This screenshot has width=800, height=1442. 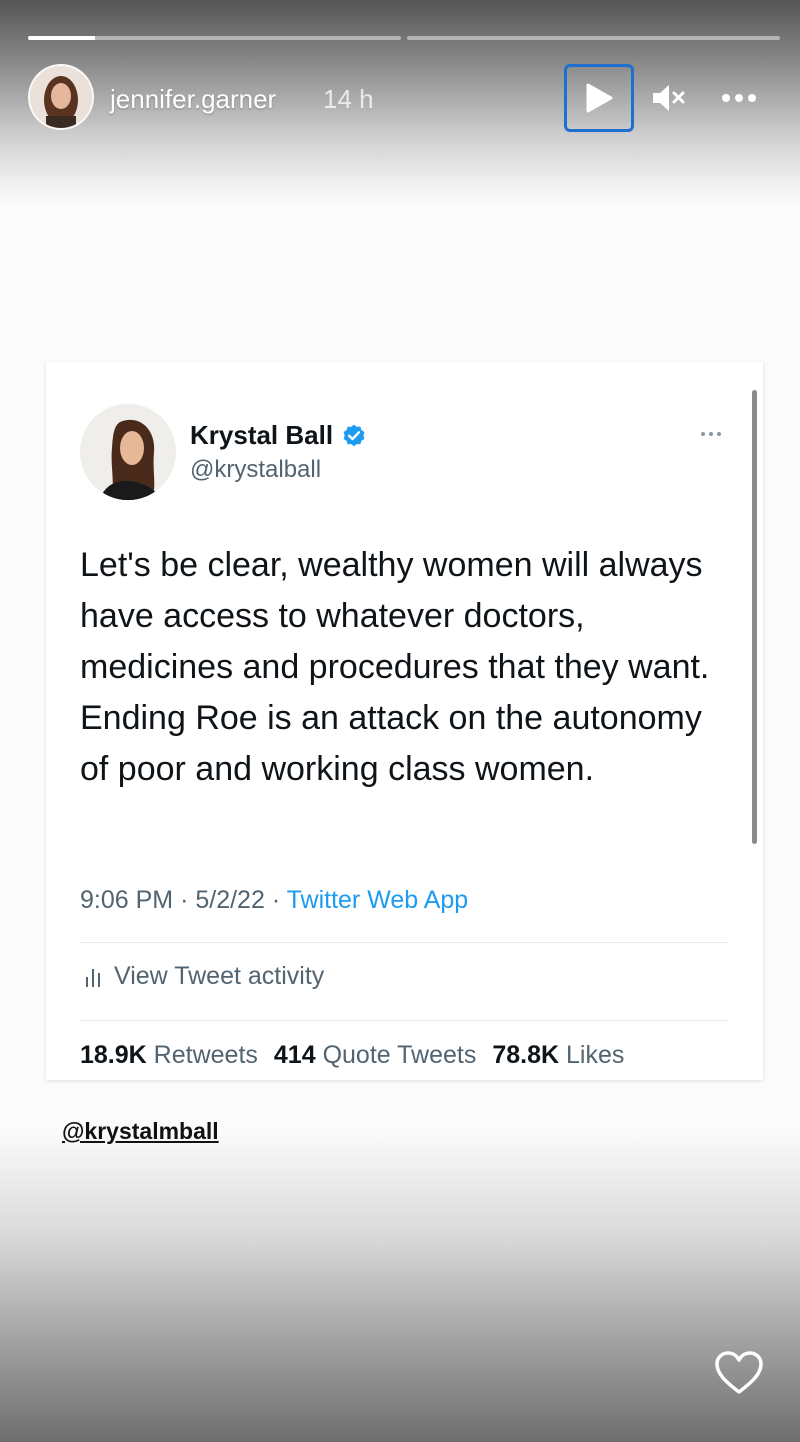 I want to click on likes-stat: 78.8K Likes, so click(x=558, y=1055).